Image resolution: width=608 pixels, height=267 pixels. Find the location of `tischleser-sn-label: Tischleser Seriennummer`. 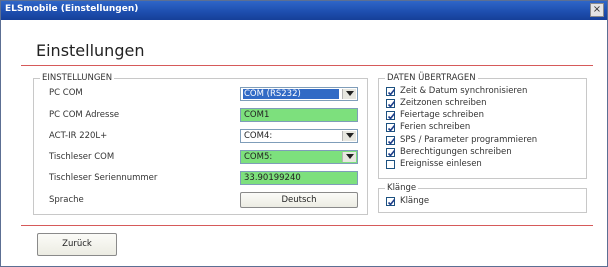

tischleser-sn-label: Tischleser Seriennummer is located at coordinates (103, 178).